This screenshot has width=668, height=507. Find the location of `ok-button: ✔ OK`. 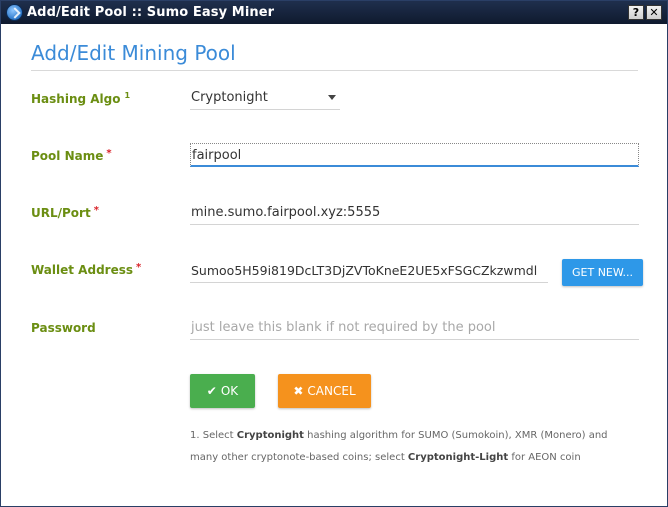

ok-button: ✔ OK is located at coordinates (222, 391).